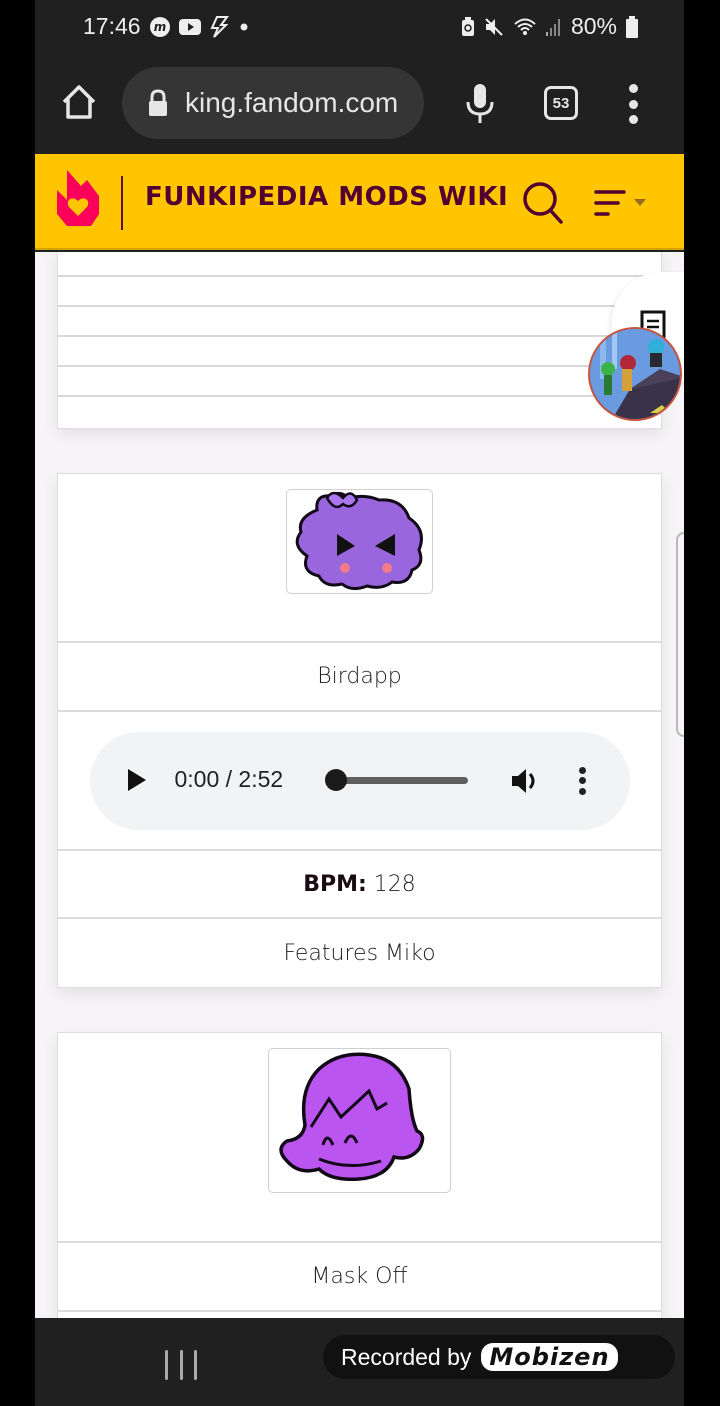 Image resolution: width=720 pixels, height=1406 pixels. Describe the element at coordinates (525, 27) in the screenshot. I see `wifi-icon` at that location.